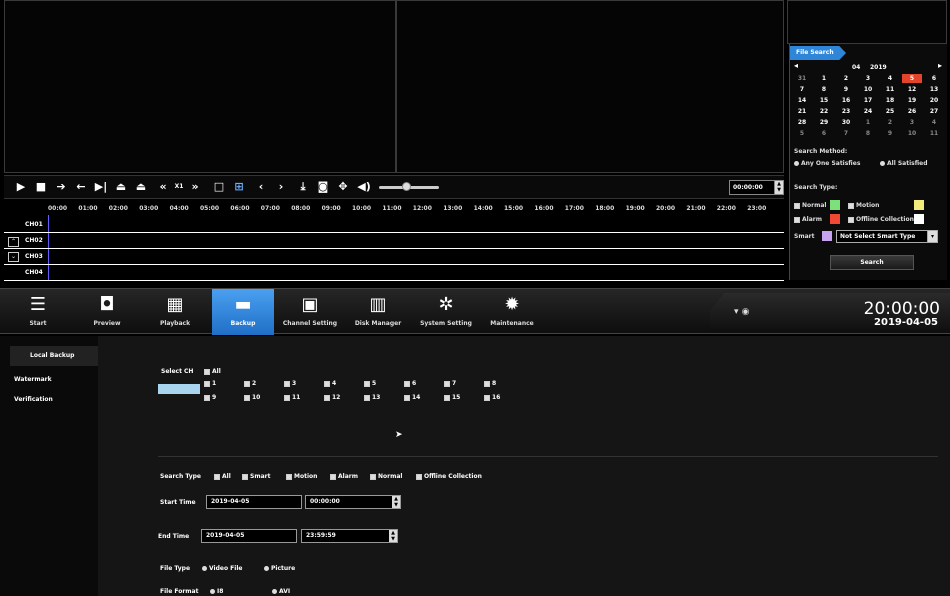  What do you see at coordinates (378, 312) in the screenshot?
I see `menu-item-disk-manager: ▥ Disk Manager` at bounding box center [378, 312].